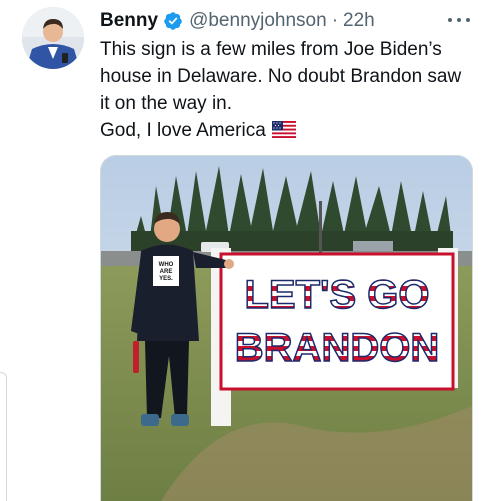  I want to click on tweet-text-line-last: God, I love America, so click(285, 131).